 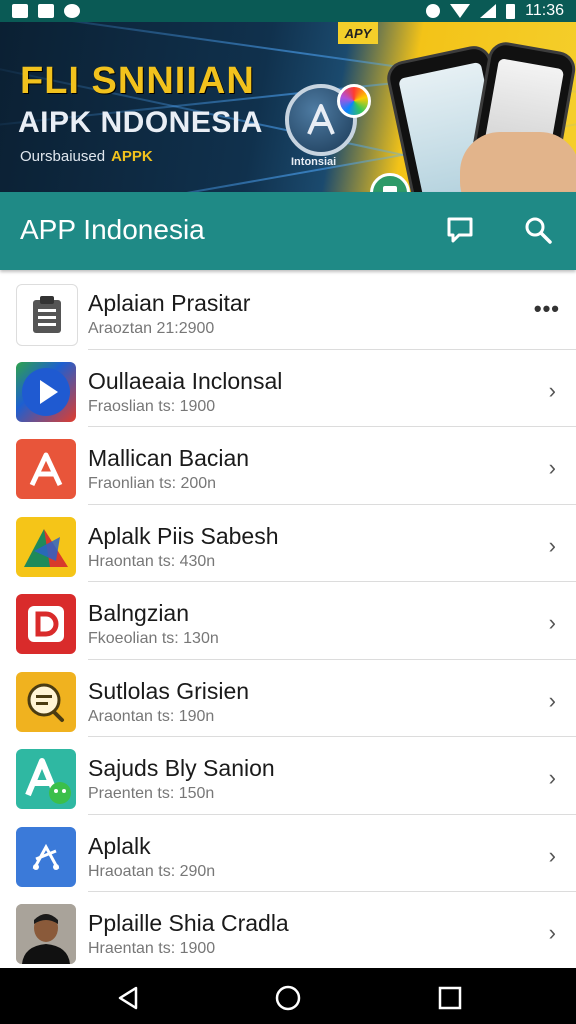 I want to click on letter-d-icon, so click(x=46, y=624).